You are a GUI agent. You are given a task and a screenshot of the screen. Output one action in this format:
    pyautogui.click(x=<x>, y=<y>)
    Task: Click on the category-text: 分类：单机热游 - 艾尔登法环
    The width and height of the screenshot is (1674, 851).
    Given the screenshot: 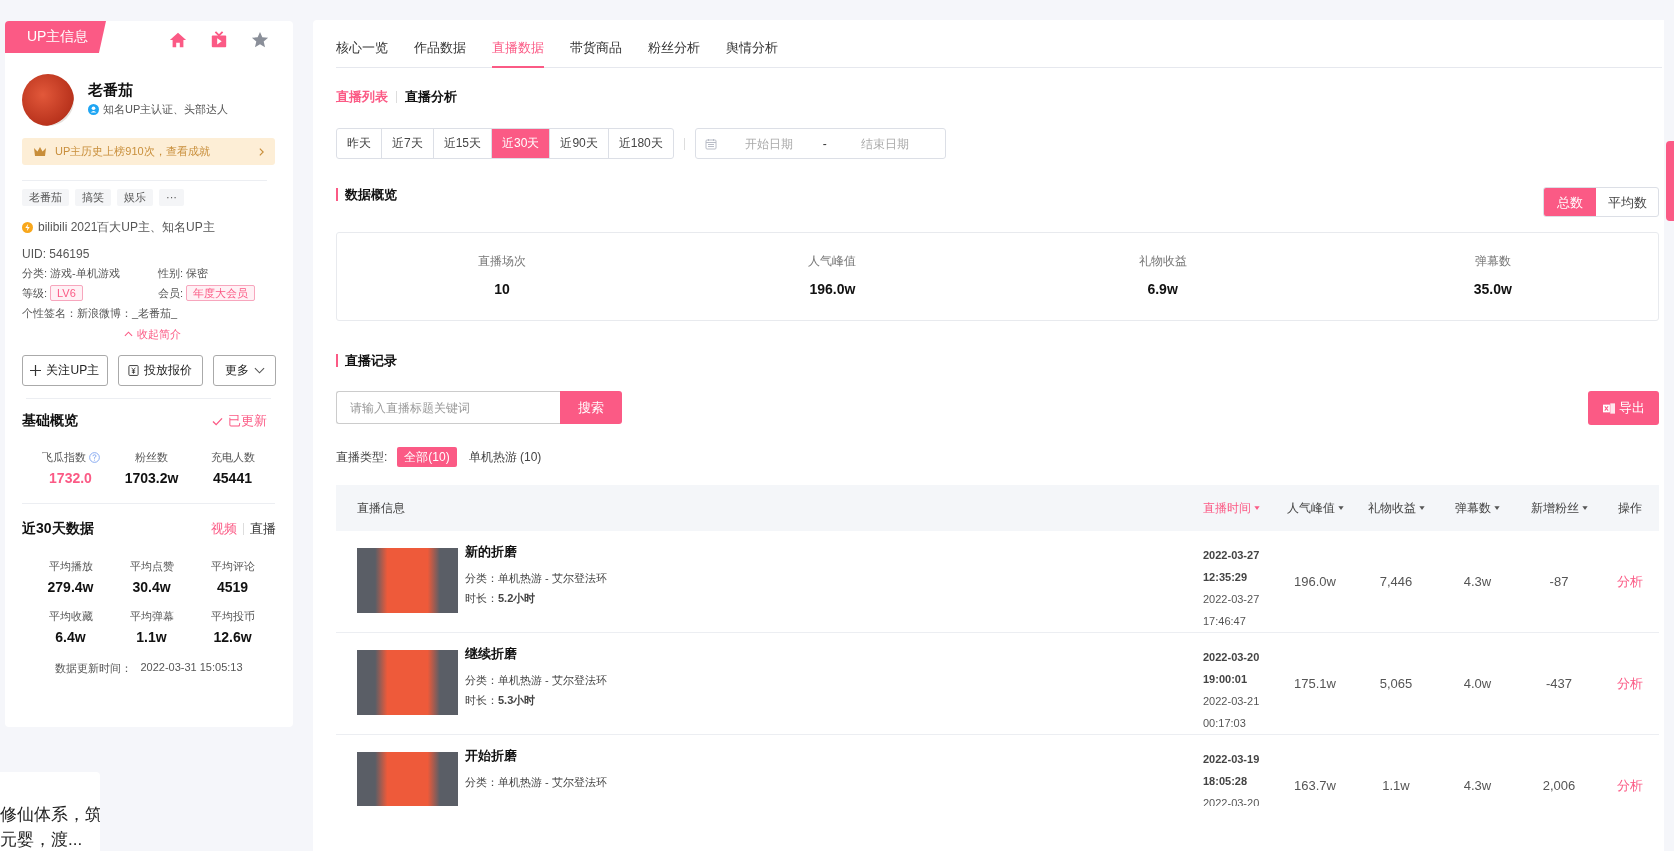 What is the action you would take?
    pyautogui.click(x=536, y=578)
    